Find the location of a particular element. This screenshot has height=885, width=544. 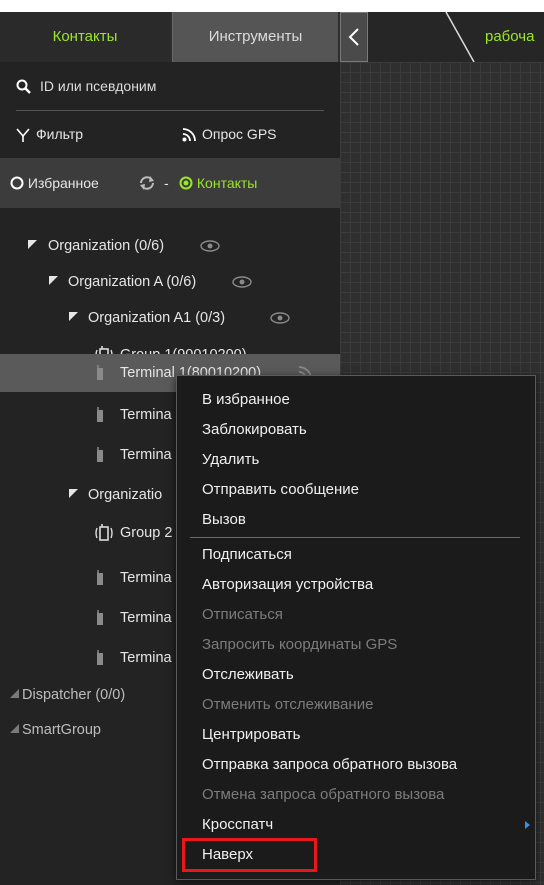

tree-node-label: Group 2 is located at coordinates (146, 533).